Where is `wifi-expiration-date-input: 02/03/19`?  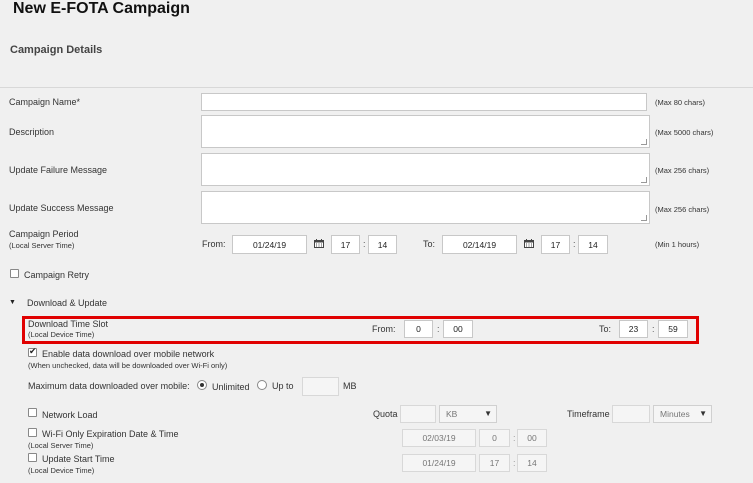 wifi-expiration-date-input: 02/03/19 is located at coordinates (439, 438).